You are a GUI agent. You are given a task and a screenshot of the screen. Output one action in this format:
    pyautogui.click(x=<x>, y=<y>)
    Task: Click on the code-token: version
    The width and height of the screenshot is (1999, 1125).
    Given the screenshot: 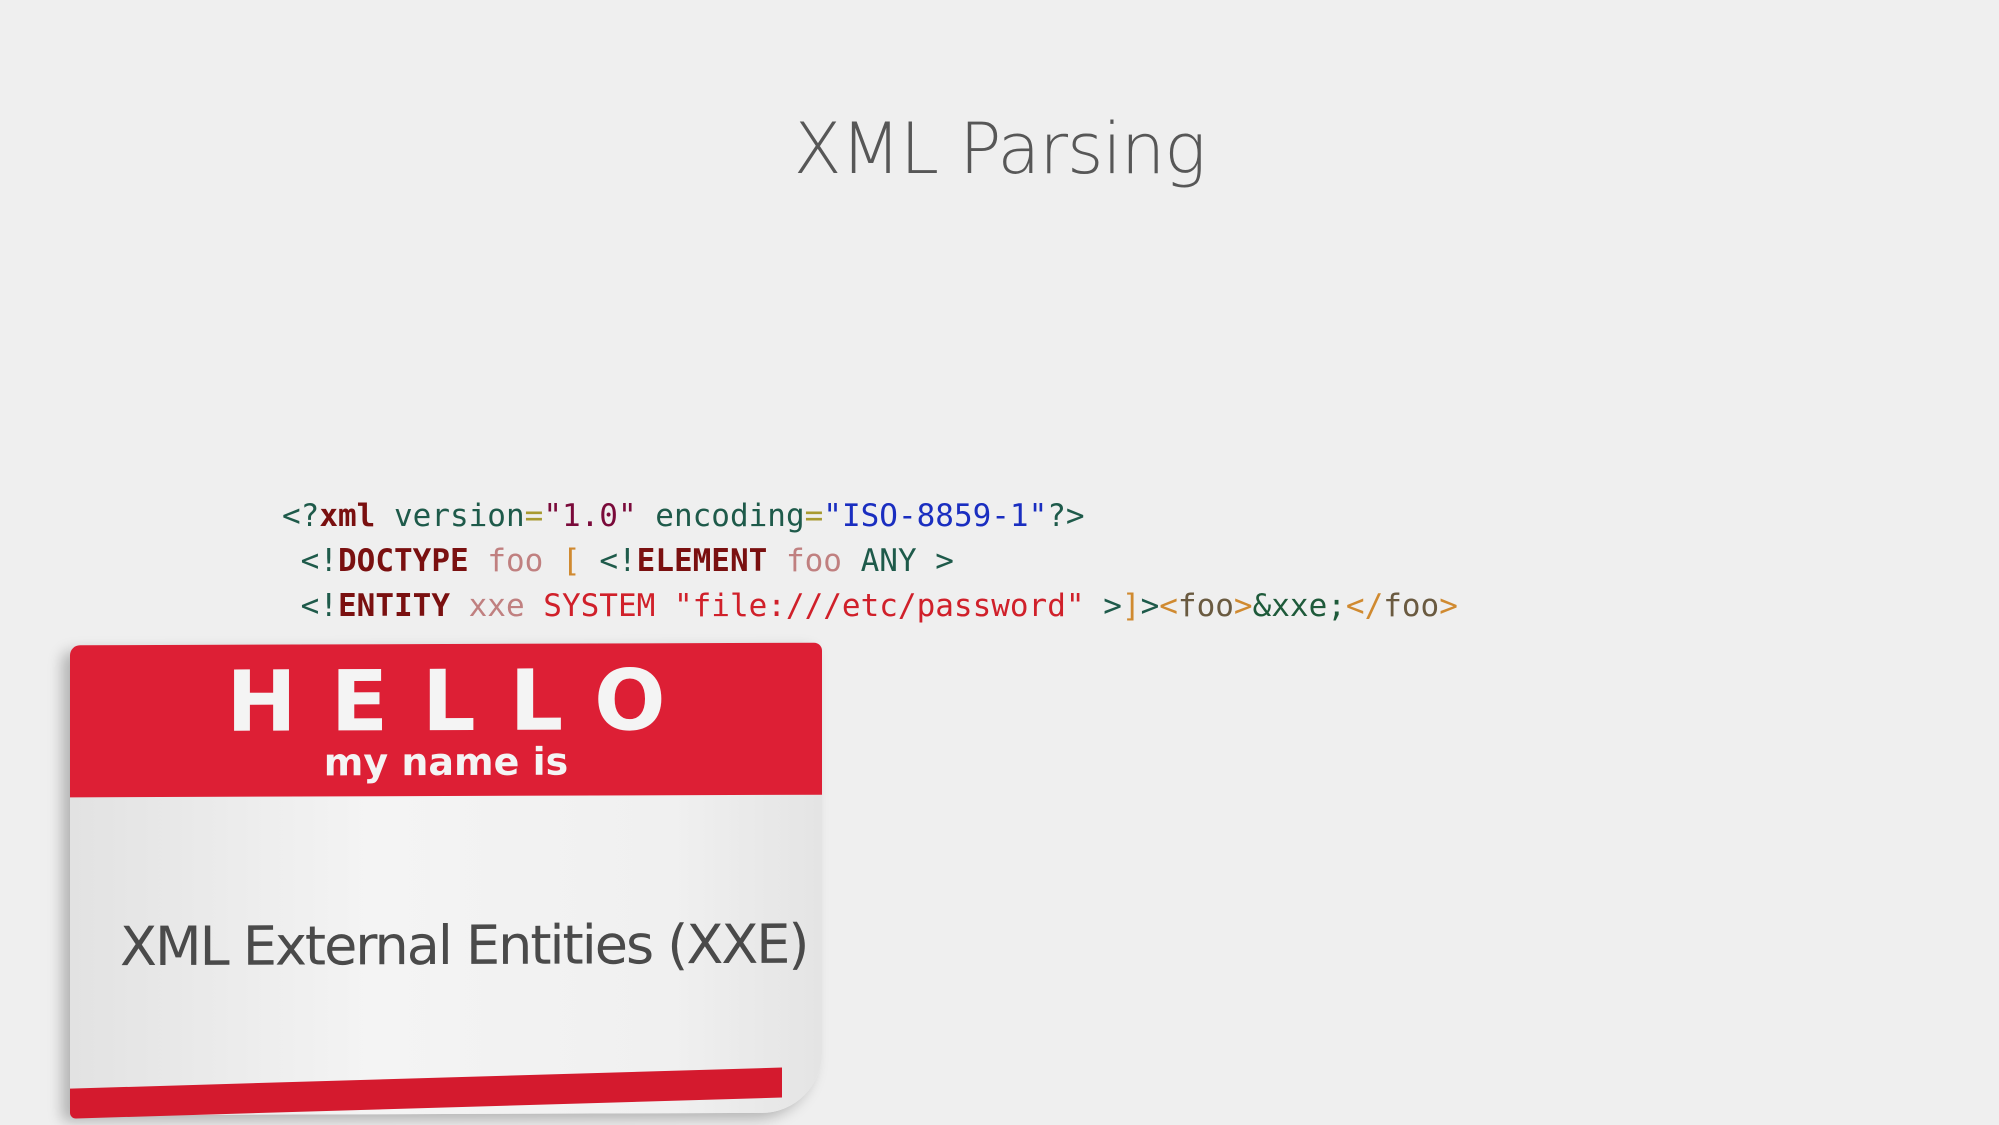 What is the action you would take?
    pyautogui.click(x=450, y=516)
    